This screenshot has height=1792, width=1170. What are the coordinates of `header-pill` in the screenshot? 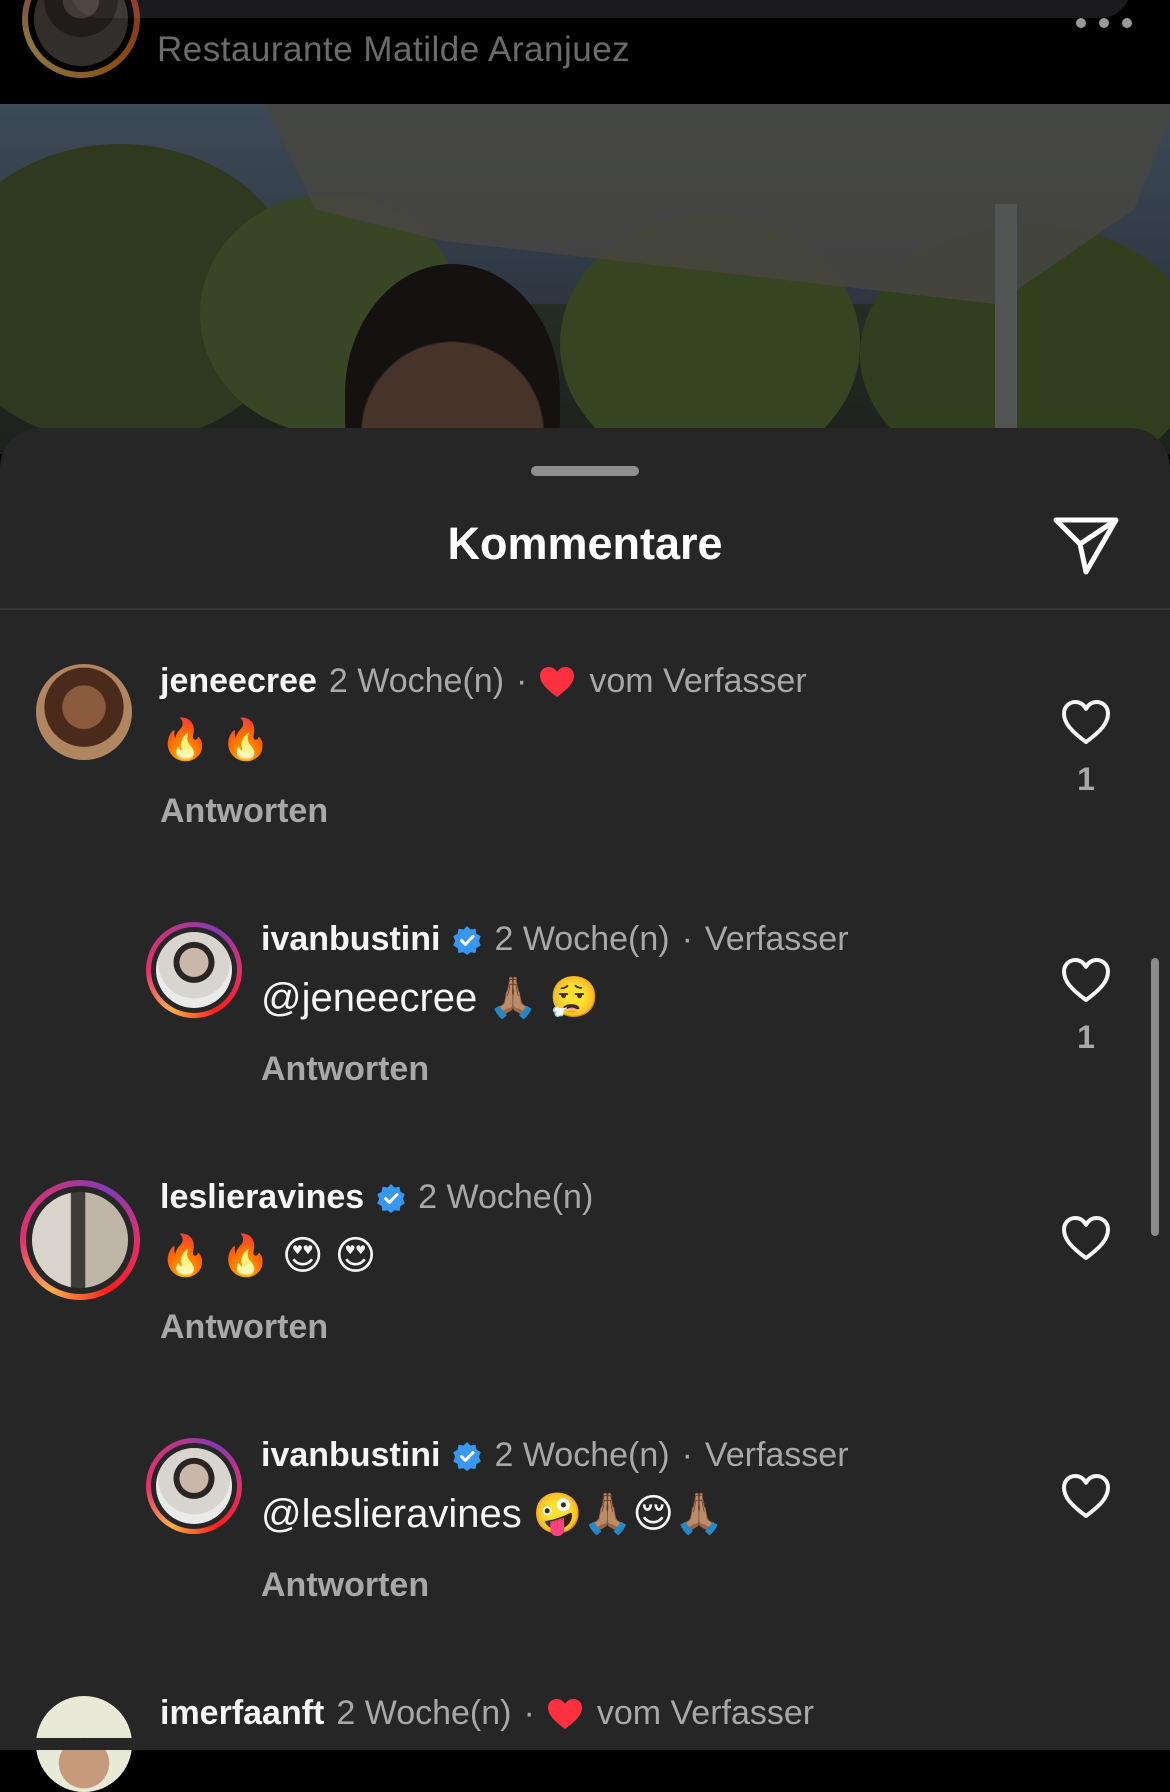 It's located at (600, 9).